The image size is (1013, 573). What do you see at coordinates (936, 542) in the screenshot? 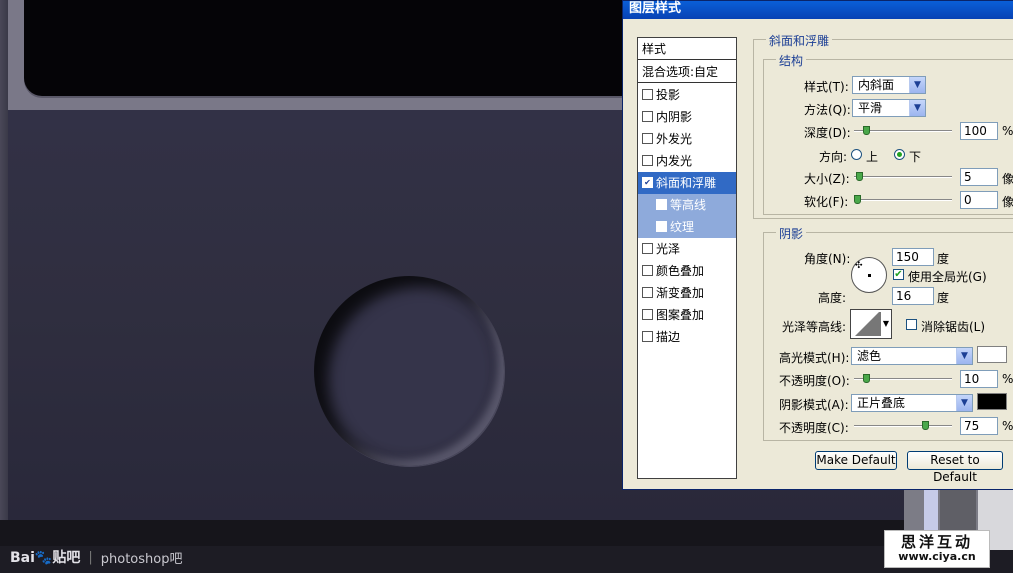
I see `site-badge-name: 思洋互动` at bounding box center [936, 542].